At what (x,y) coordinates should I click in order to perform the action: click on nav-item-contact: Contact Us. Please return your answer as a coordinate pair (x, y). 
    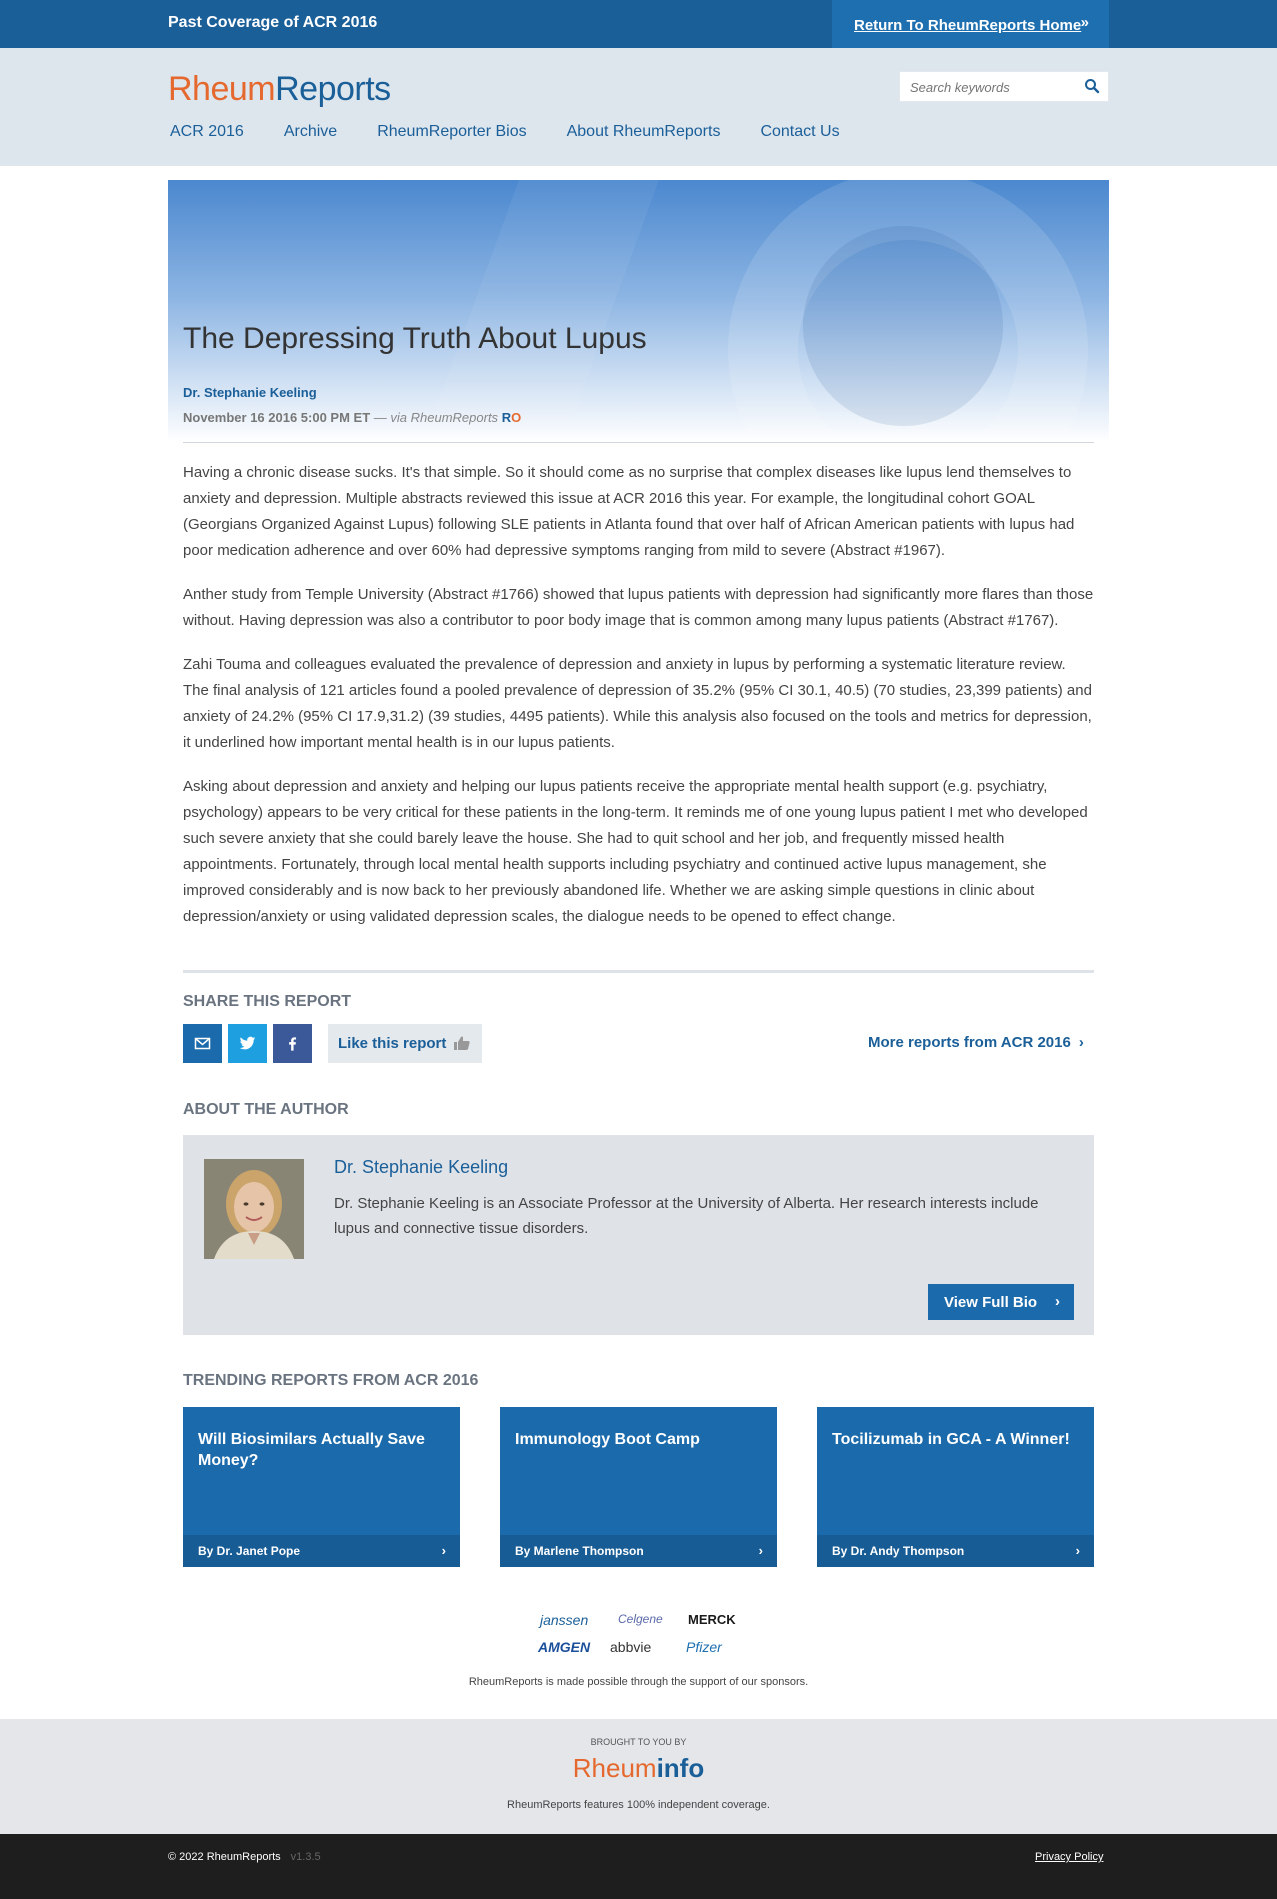
    Looking at the image, I should click on (799, 132).